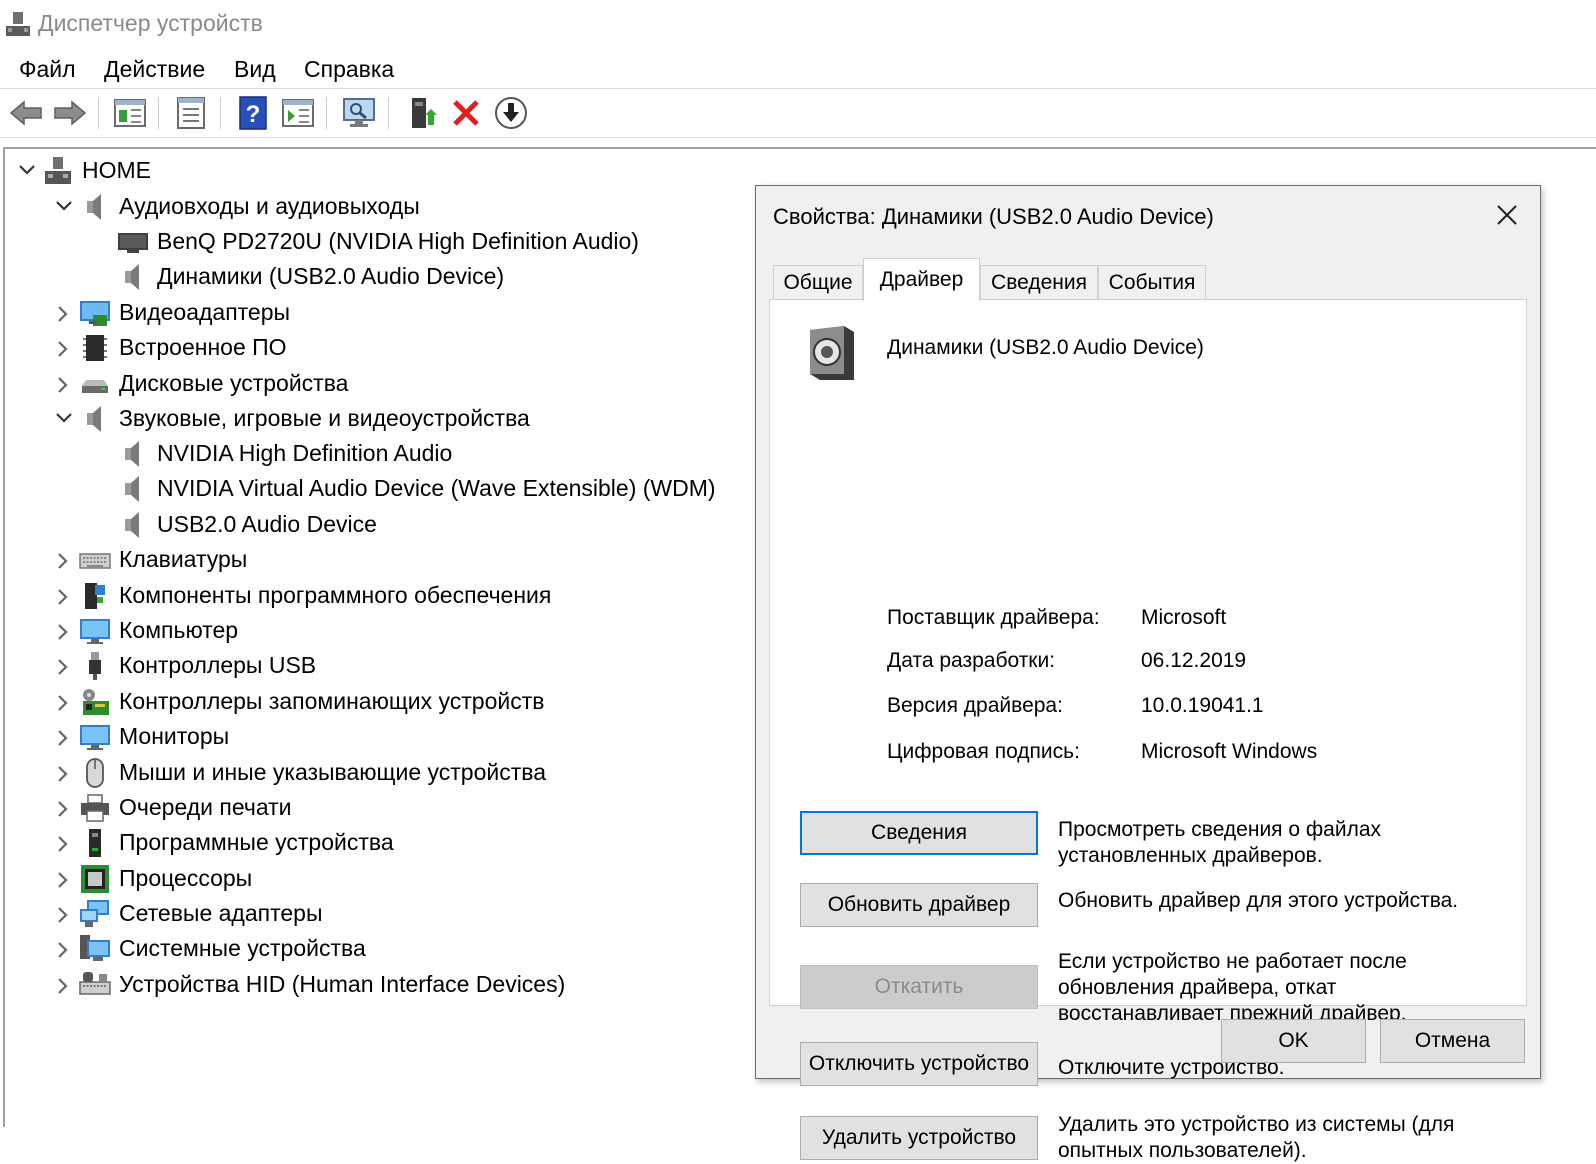  Describe the element at coordinates (422, 113) in the screenshot. I see `update-driver-icon` at that location.